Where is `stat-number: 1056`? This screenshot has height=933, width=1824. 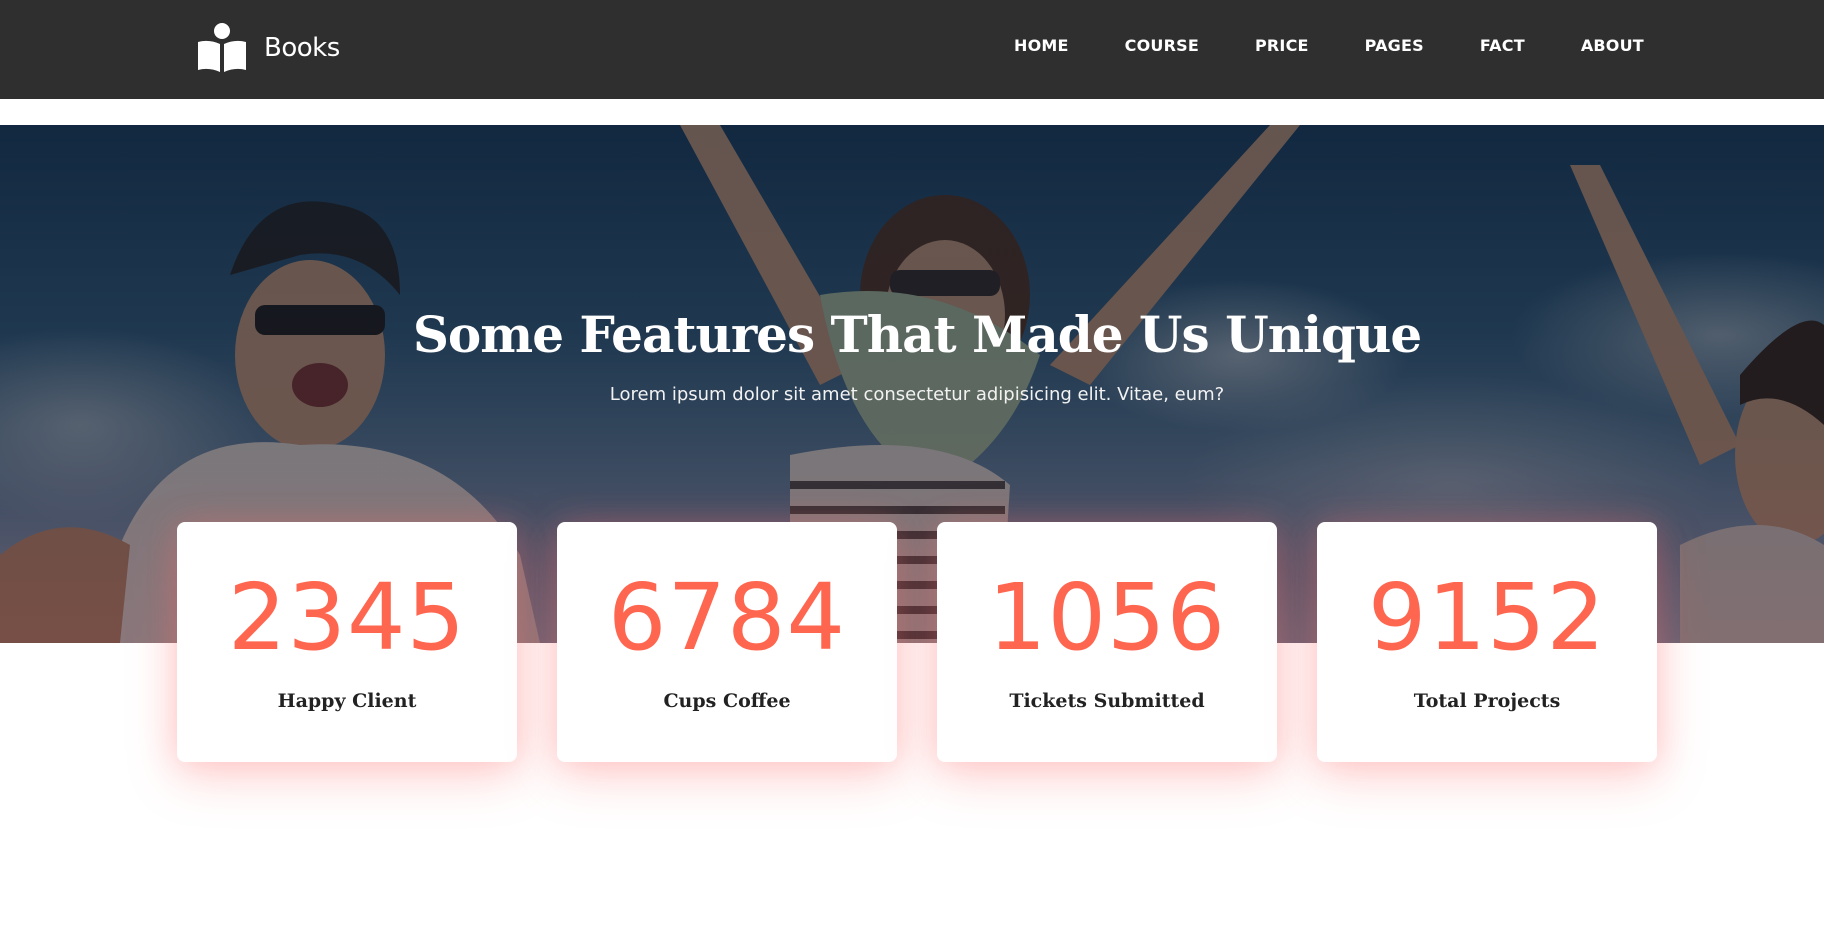
stat-number: 1056 is located at coordinates (1107, 617).